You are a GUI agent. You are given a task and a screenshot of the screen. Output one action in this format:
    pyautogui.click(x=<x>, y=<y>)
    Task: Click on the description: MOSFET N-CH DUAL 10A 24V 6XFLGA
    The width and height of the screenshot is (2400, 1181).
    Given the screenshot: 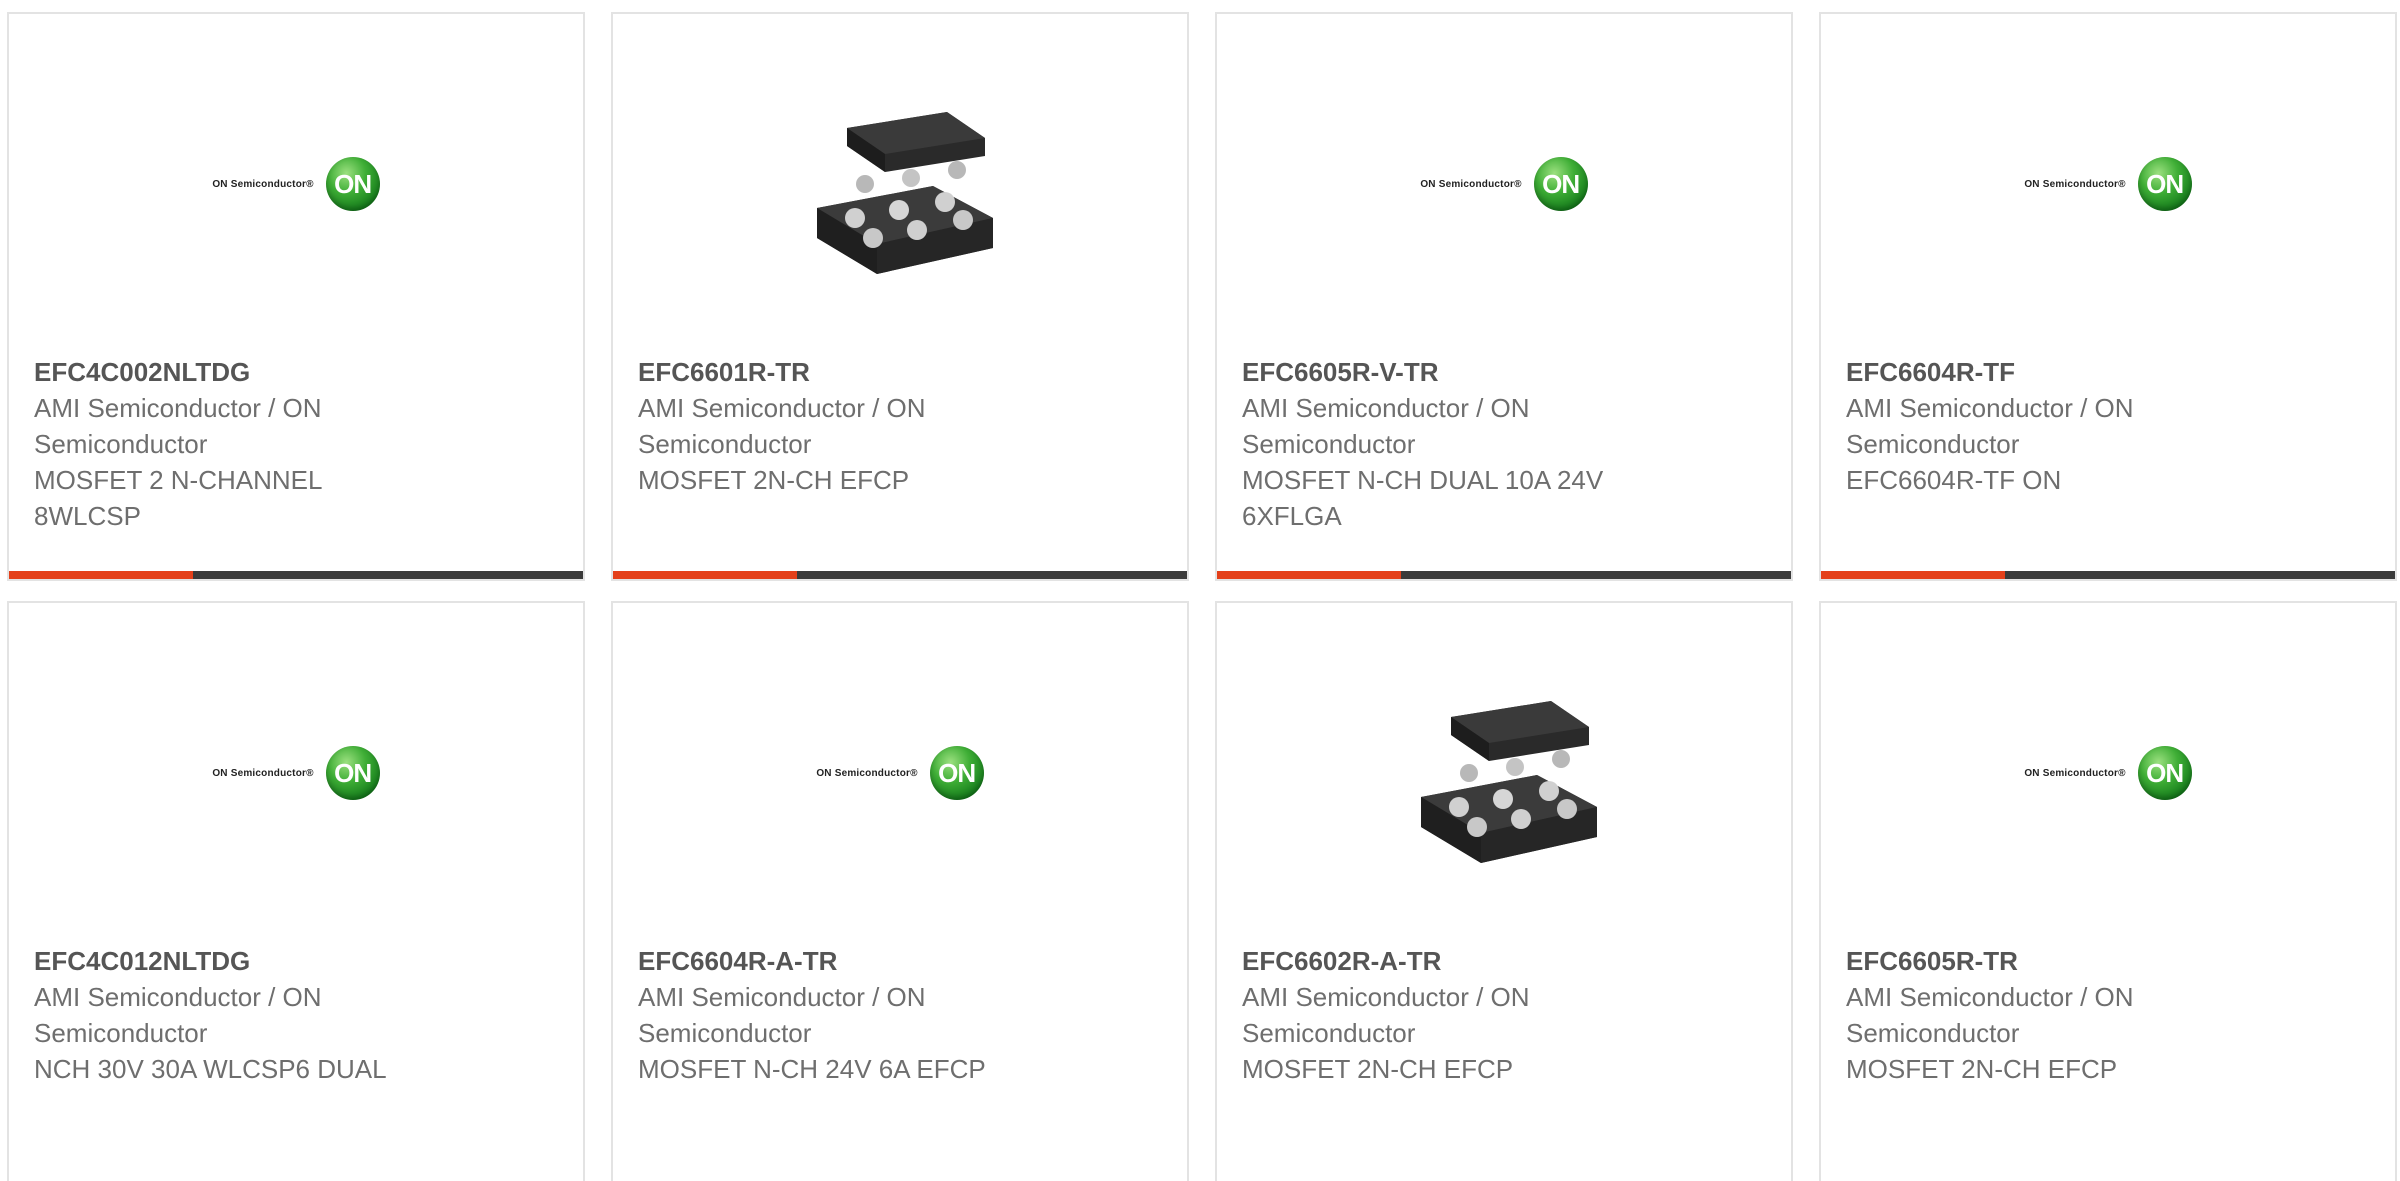 What is the action you would take?
    pyautogui.click(x=1423, y=498)
    